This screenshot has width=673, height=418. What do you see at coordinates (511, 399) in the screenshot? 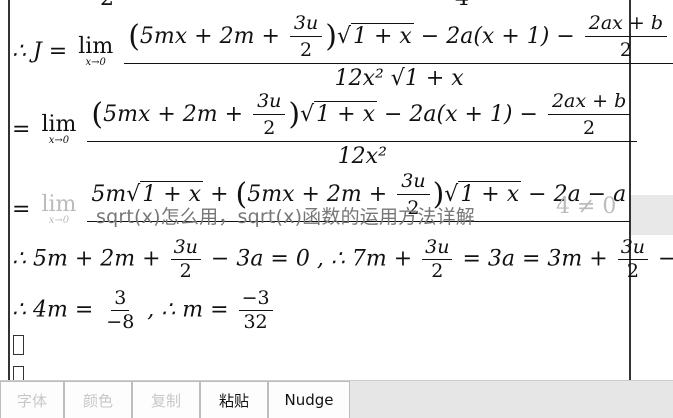
I see `toolbar-empty-area` at bounding box center [511, 399].